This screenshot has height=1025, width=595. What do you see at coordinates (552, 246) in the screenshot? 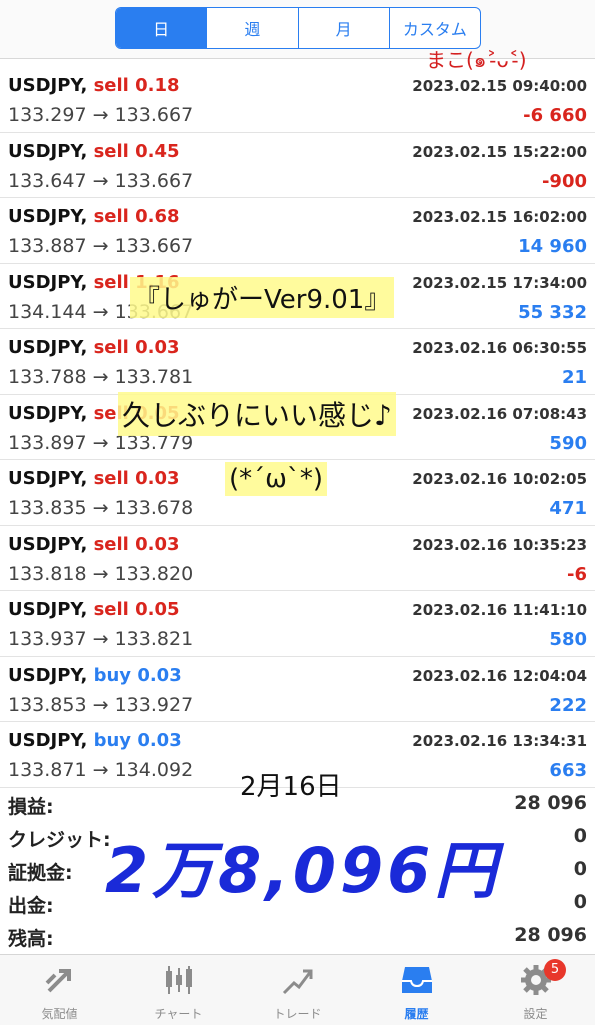
I see `trade-profit: 14 960` at bounding box center [552, 246].